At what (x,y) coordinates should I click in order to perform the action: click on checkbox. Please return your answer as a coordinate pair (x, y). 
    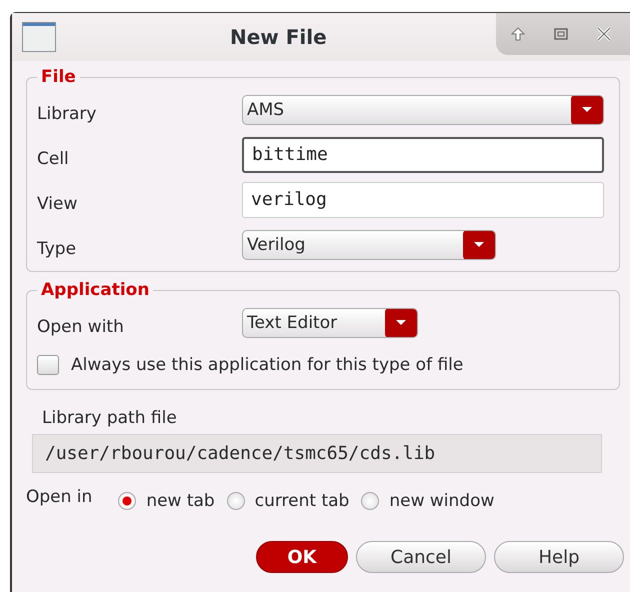
    Looking at the image, I should click on (48, 365).